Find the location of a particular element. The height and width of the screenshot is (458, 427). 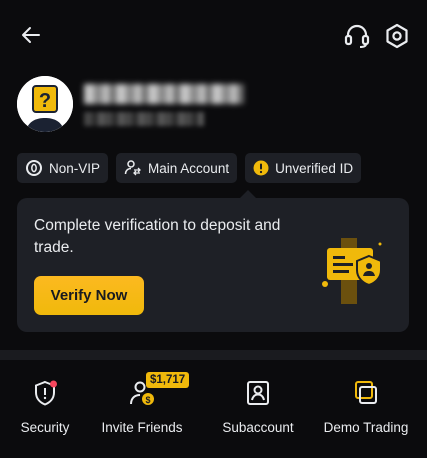

subaccount-shortcut: Subaccount is located at coordinates (258, 406).